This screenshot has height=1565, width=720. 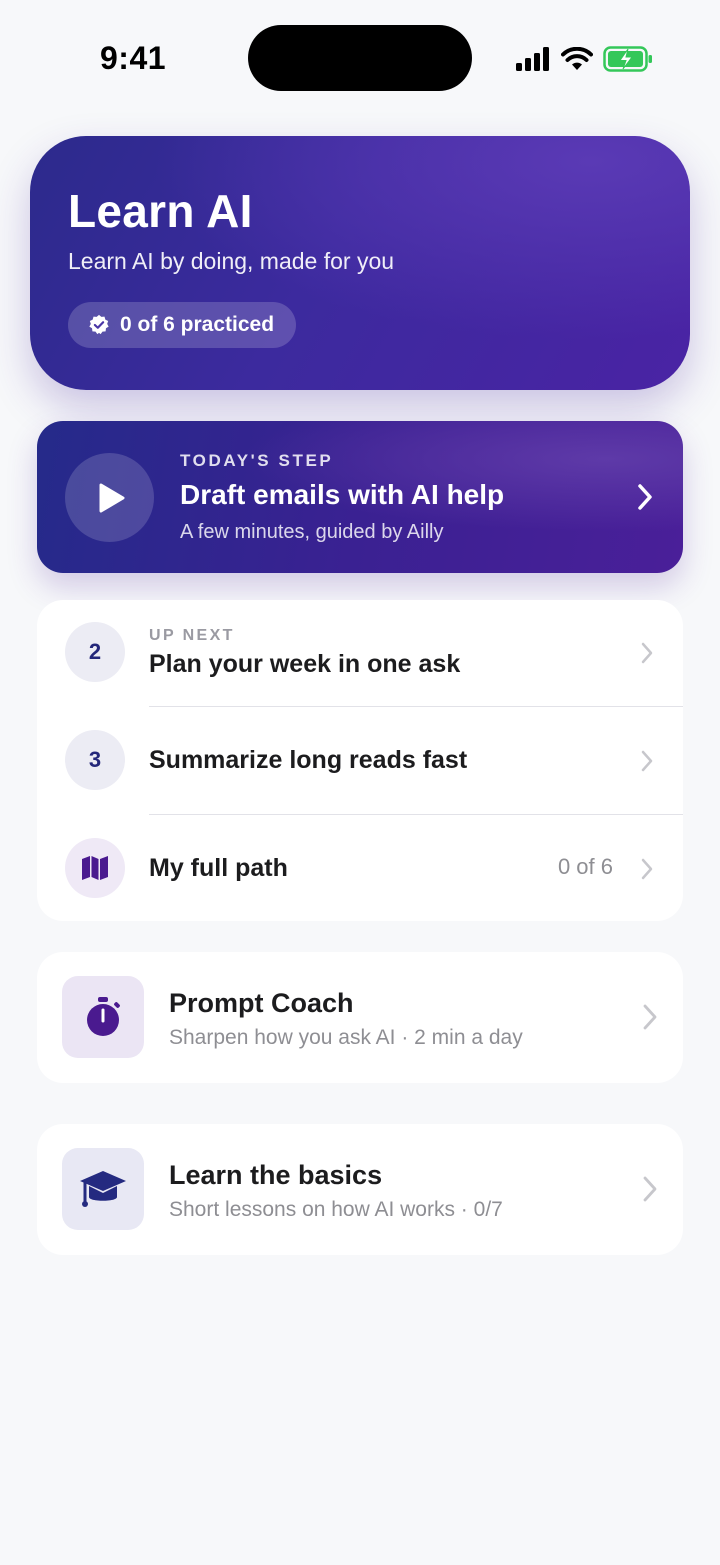 I want to click on feature-subtitle: Sharpen how you ask AI · 2 min a day, so click(x=346, y=1037).